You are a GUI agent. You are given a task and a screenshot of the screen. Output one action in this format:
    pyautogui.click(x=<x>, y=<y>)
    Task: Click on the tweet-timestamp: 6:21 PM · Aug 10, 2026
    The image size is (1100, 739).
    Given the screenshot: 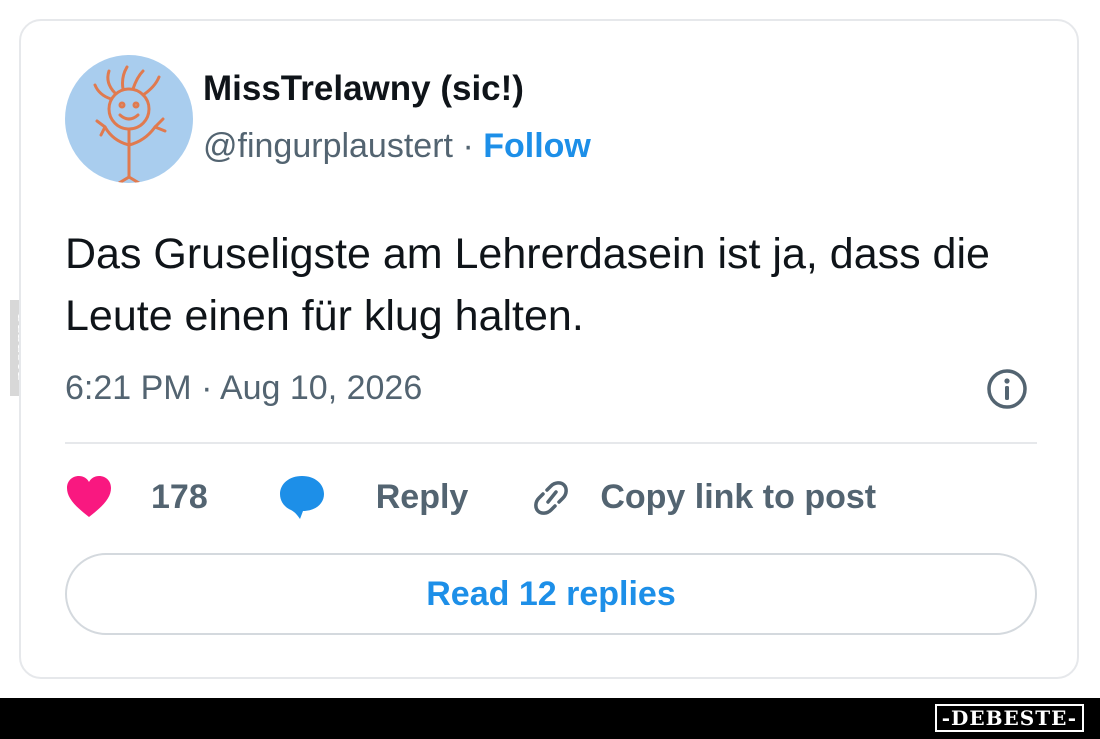 What is the action you would take?
    pyautogui.click(x=243, y=388)
    